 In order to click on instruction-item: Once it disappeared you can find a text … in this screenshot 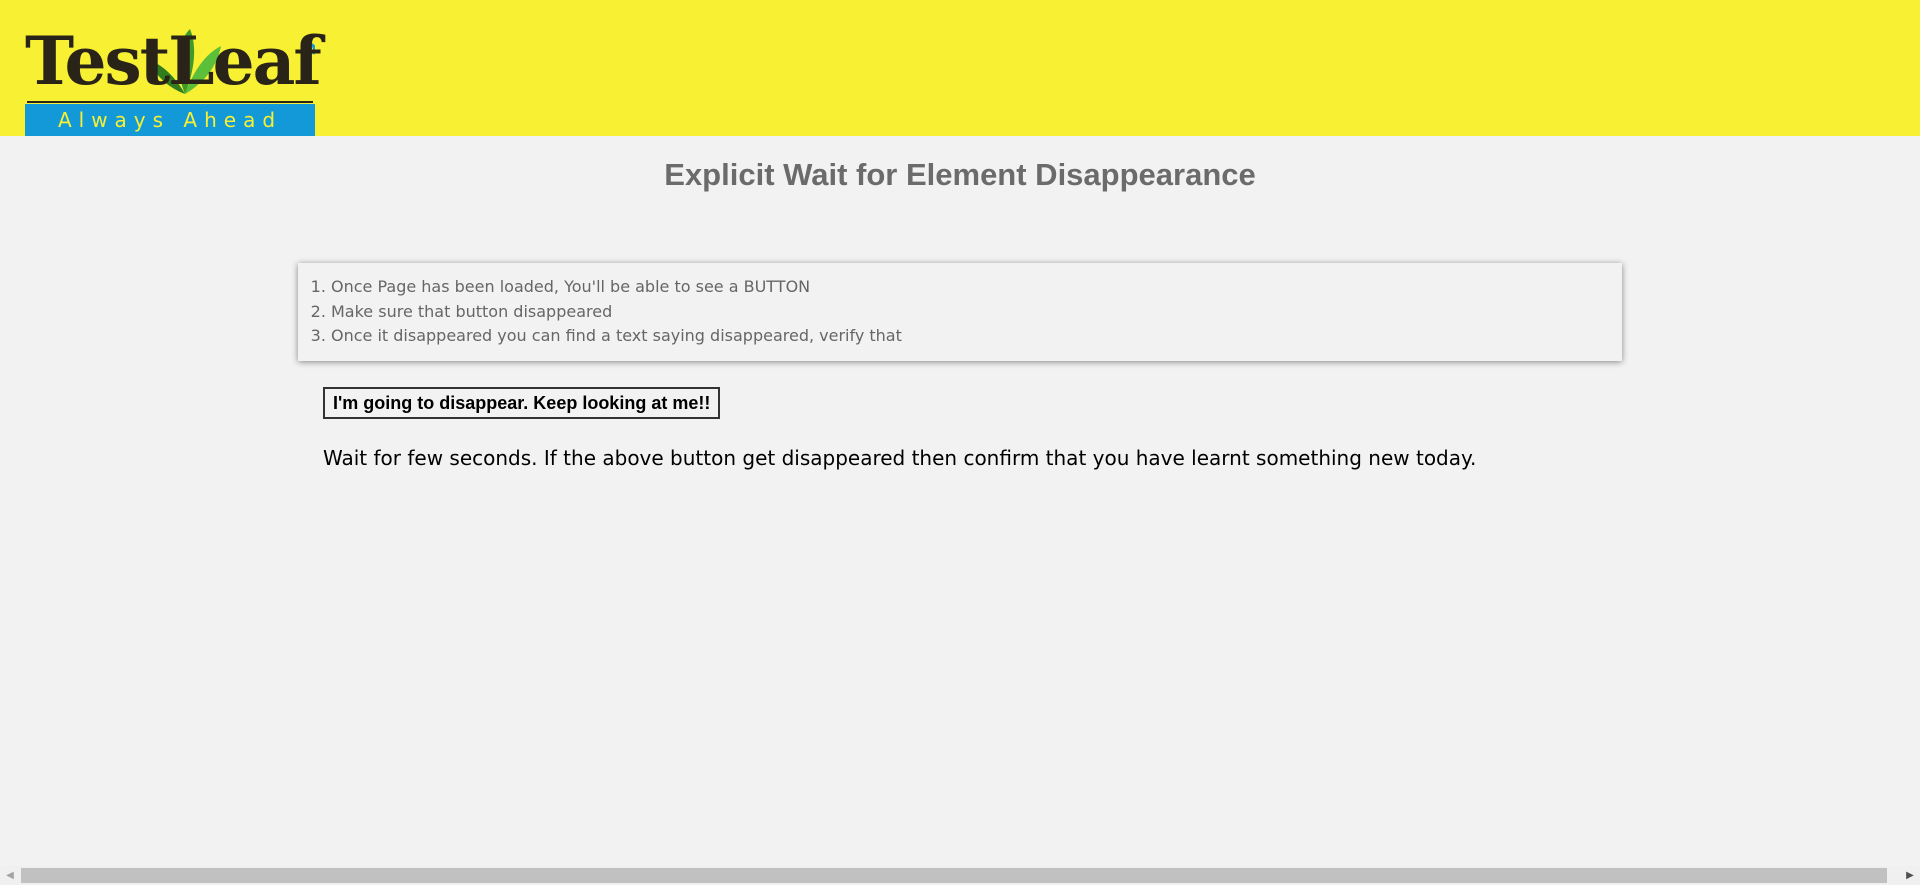, I will do `click(970, 336)`.